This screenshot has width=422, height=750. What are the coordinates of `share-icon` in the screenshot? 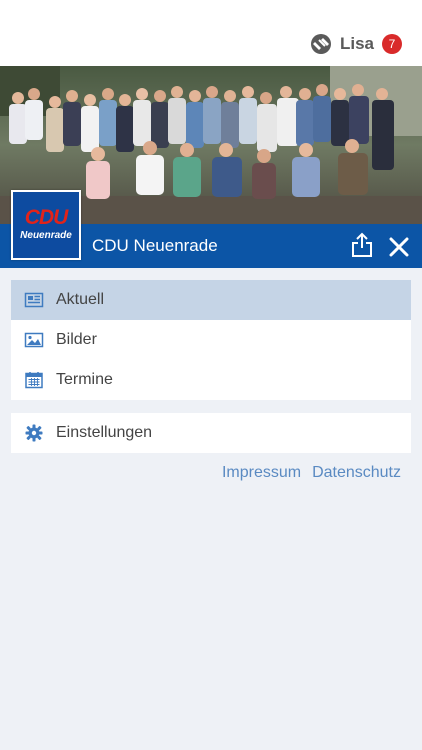 It's located at (362, 244).